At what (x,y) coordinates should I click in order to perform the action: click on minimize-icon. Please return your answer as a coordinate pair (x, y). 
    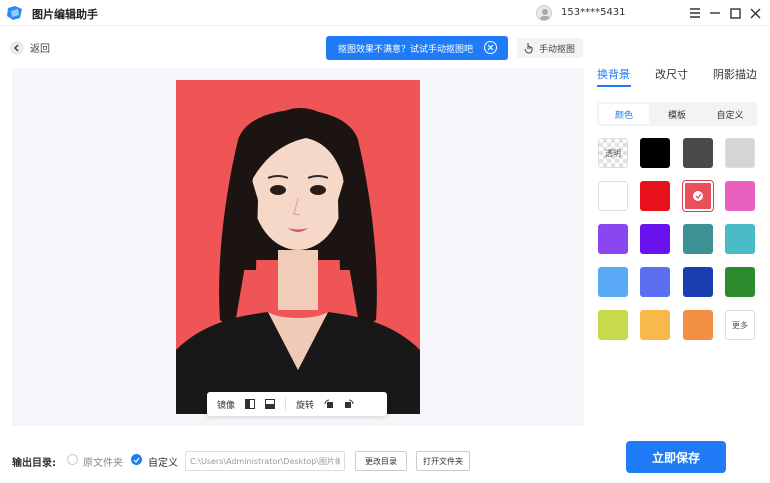
    Looking at the image, I should click on (715, 13).